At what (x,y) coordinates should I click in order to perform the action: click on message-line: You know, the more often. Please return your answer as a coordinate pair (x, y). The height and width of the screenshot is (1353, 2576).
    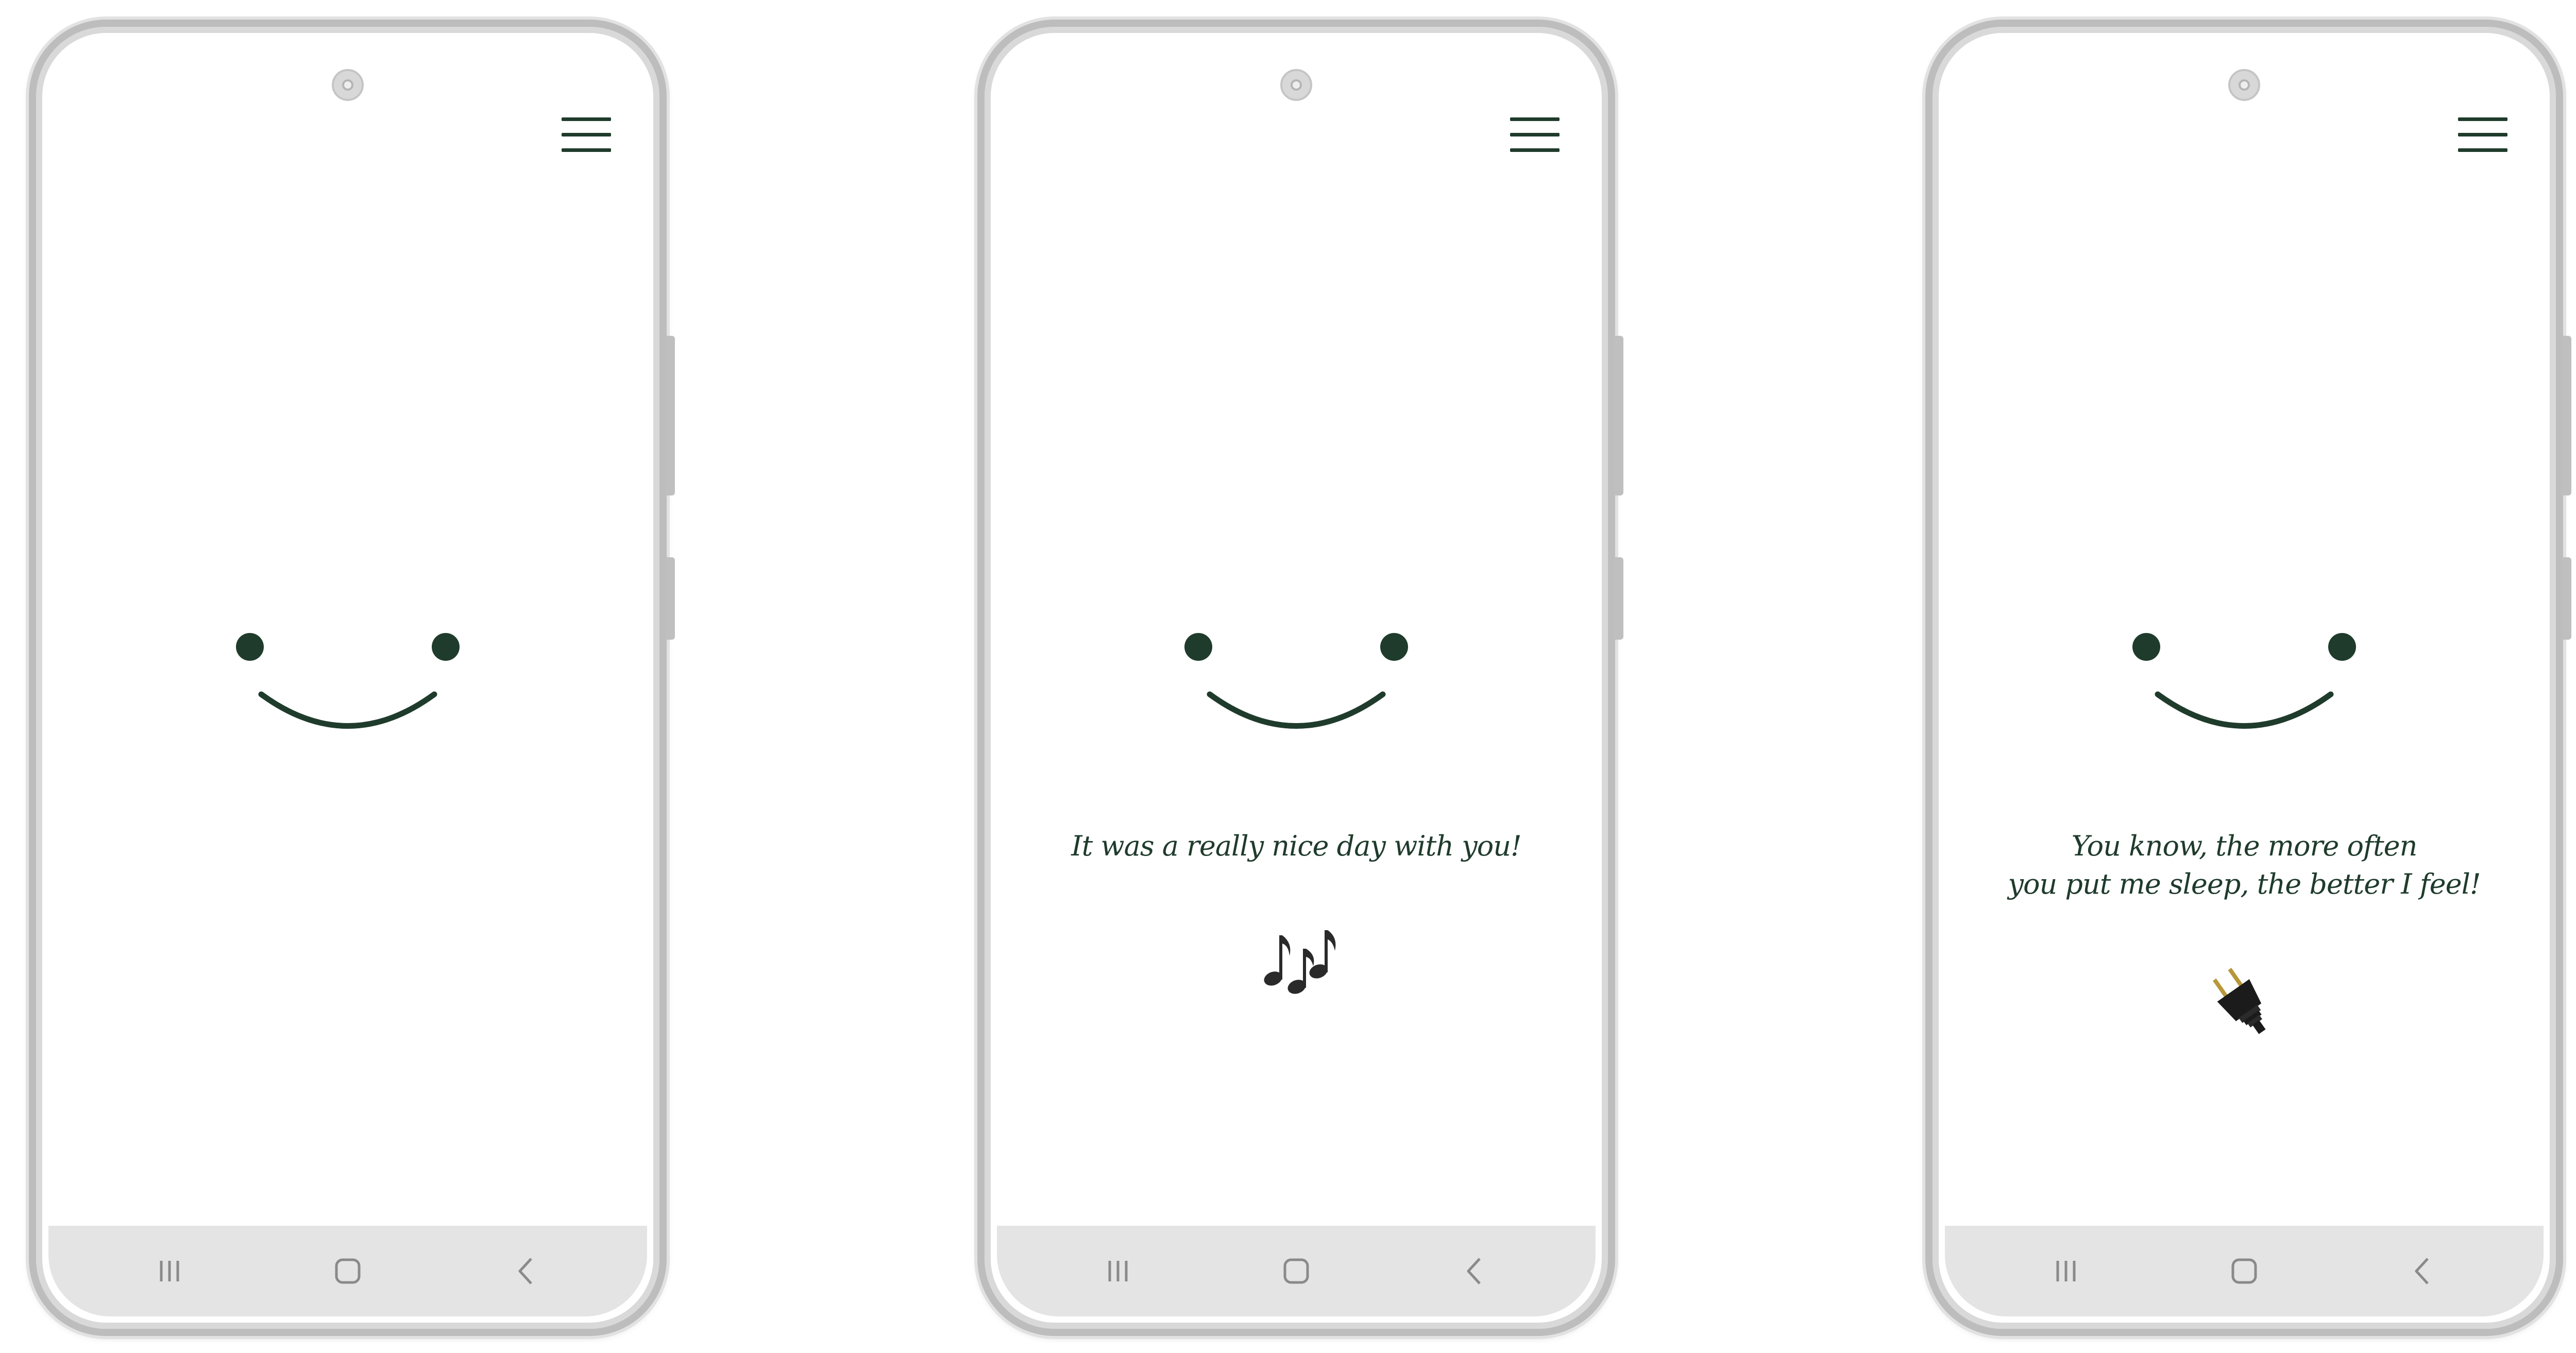
    Looking at the image, I should click on (2244, 846).